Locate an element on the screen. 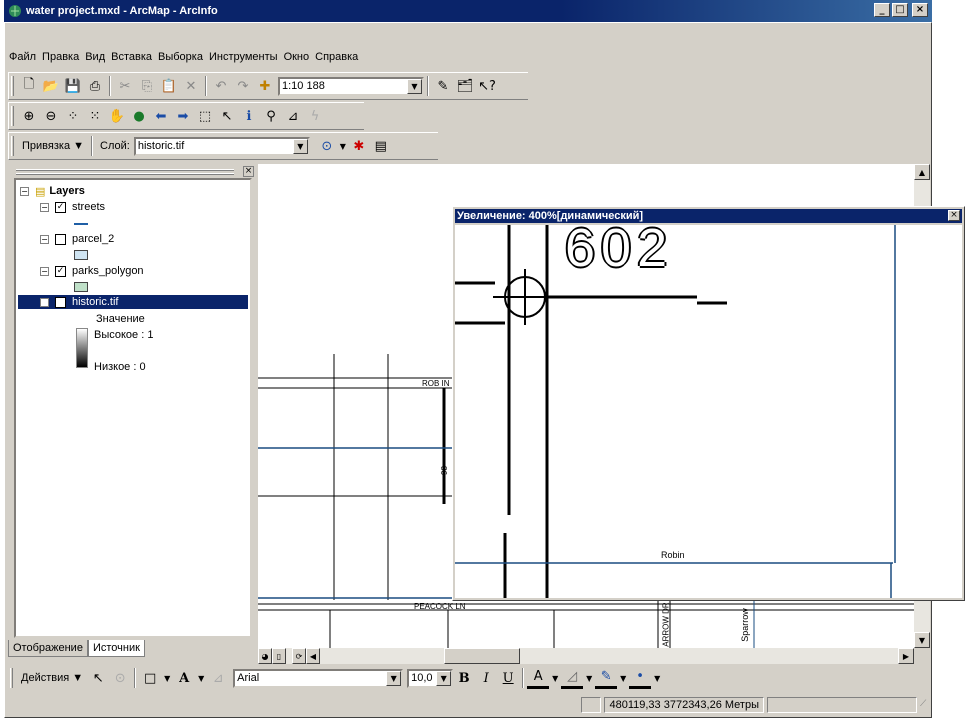  attributes-table-icon: ▤ is located at coordinates (381, 146).